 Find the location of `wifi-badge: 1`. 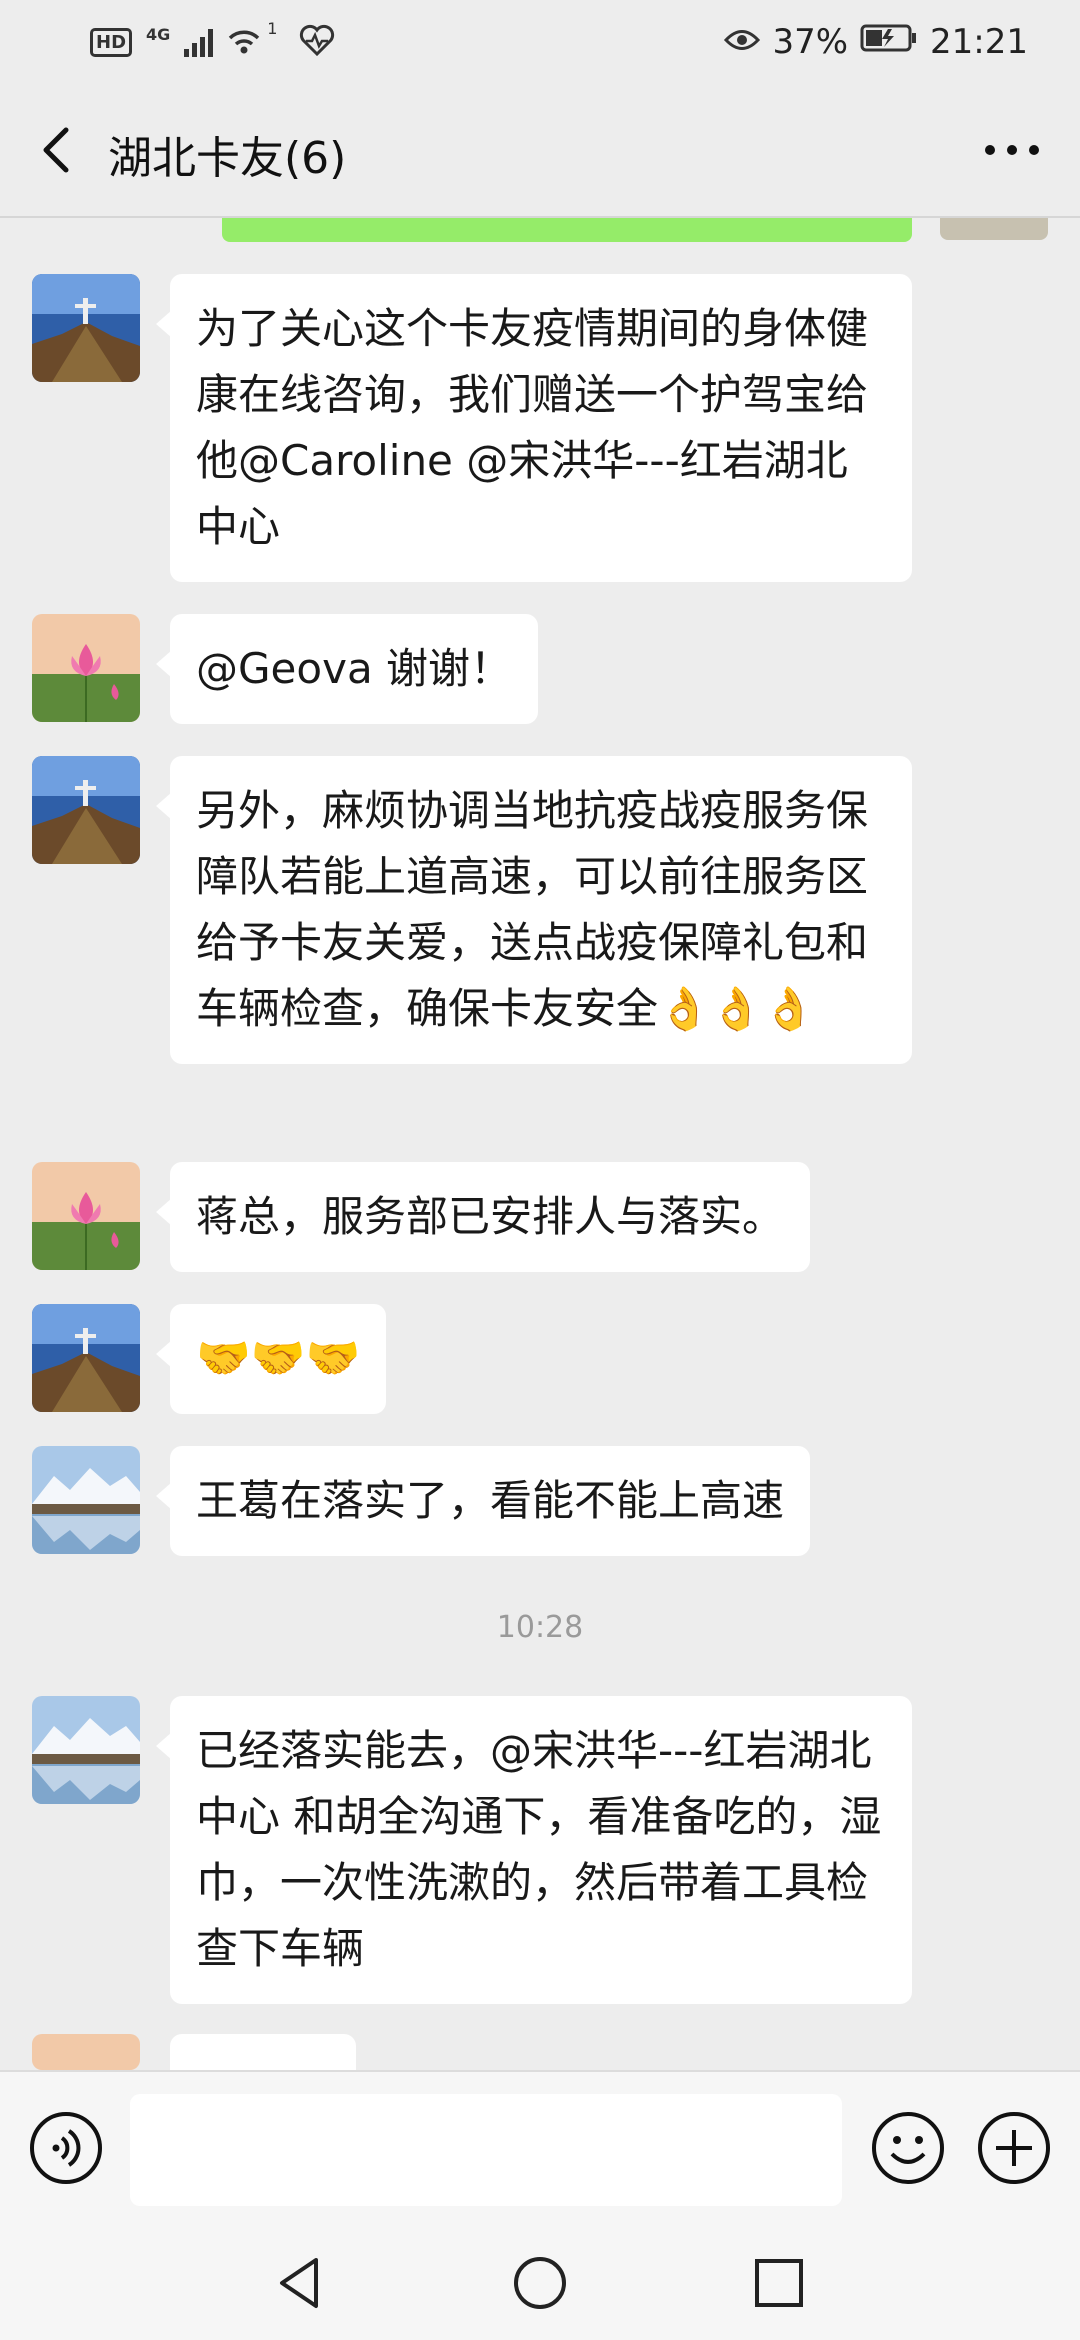

wifi-badge: 1 is located at coordinates (272, 28).